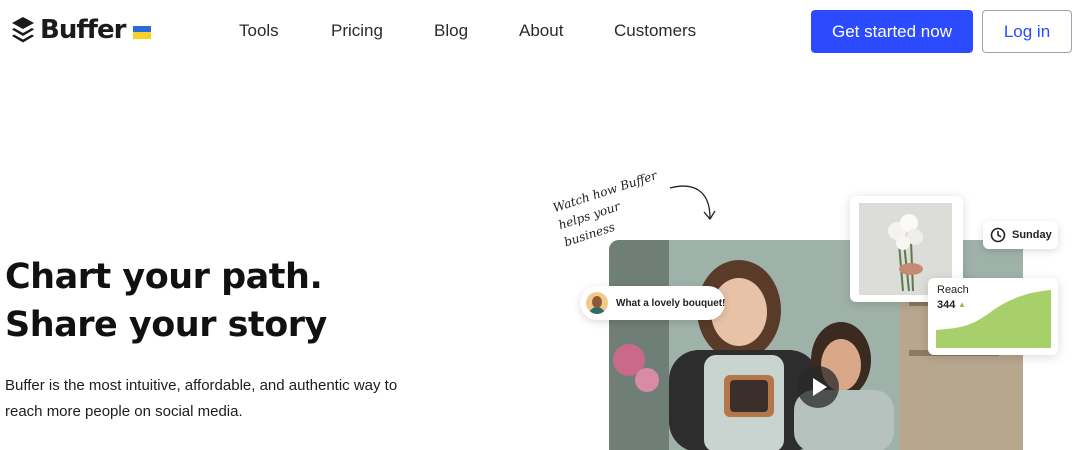 Image resolution: width=1080 pixels, height=450 pixels. I want to click on trend-up-icon: ▲, so click(962, 304).